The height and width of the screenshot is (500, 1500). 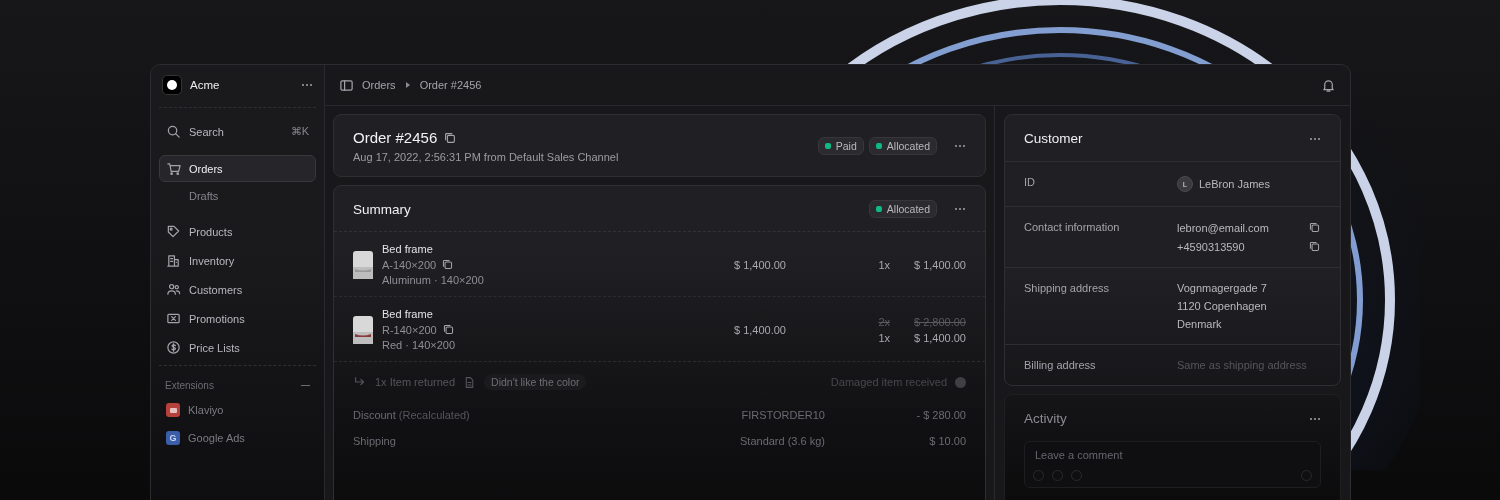 I want to click on search-icon, so click(x=173, y=131).